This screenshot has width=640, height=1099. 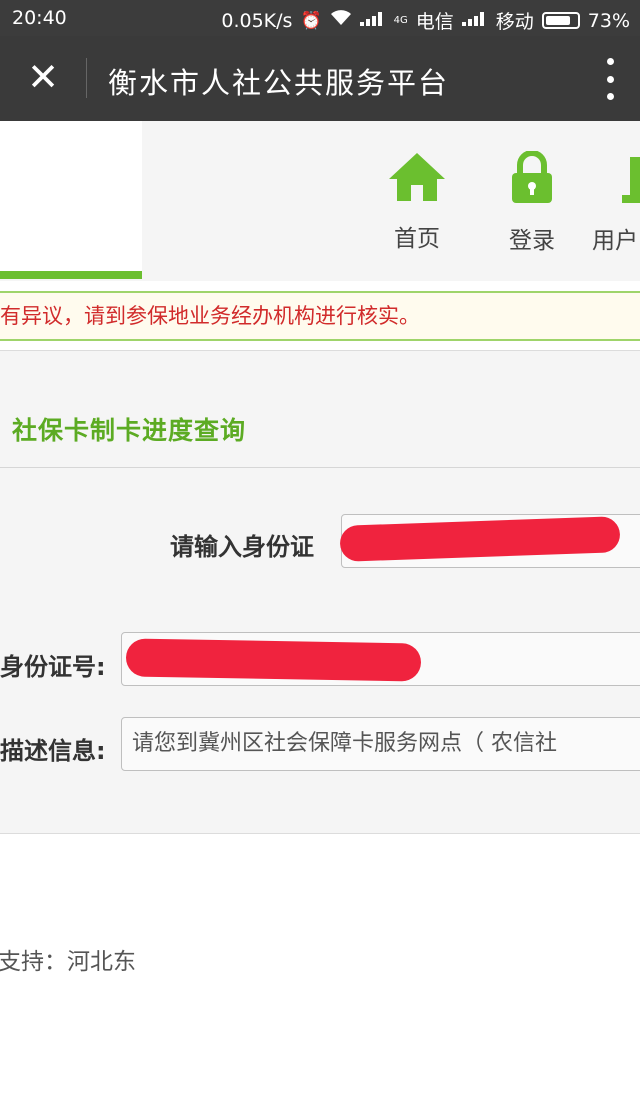 I want to click on app-bar: ✕ 衡水市人社公共服务平台, so click(x=320, y=78).